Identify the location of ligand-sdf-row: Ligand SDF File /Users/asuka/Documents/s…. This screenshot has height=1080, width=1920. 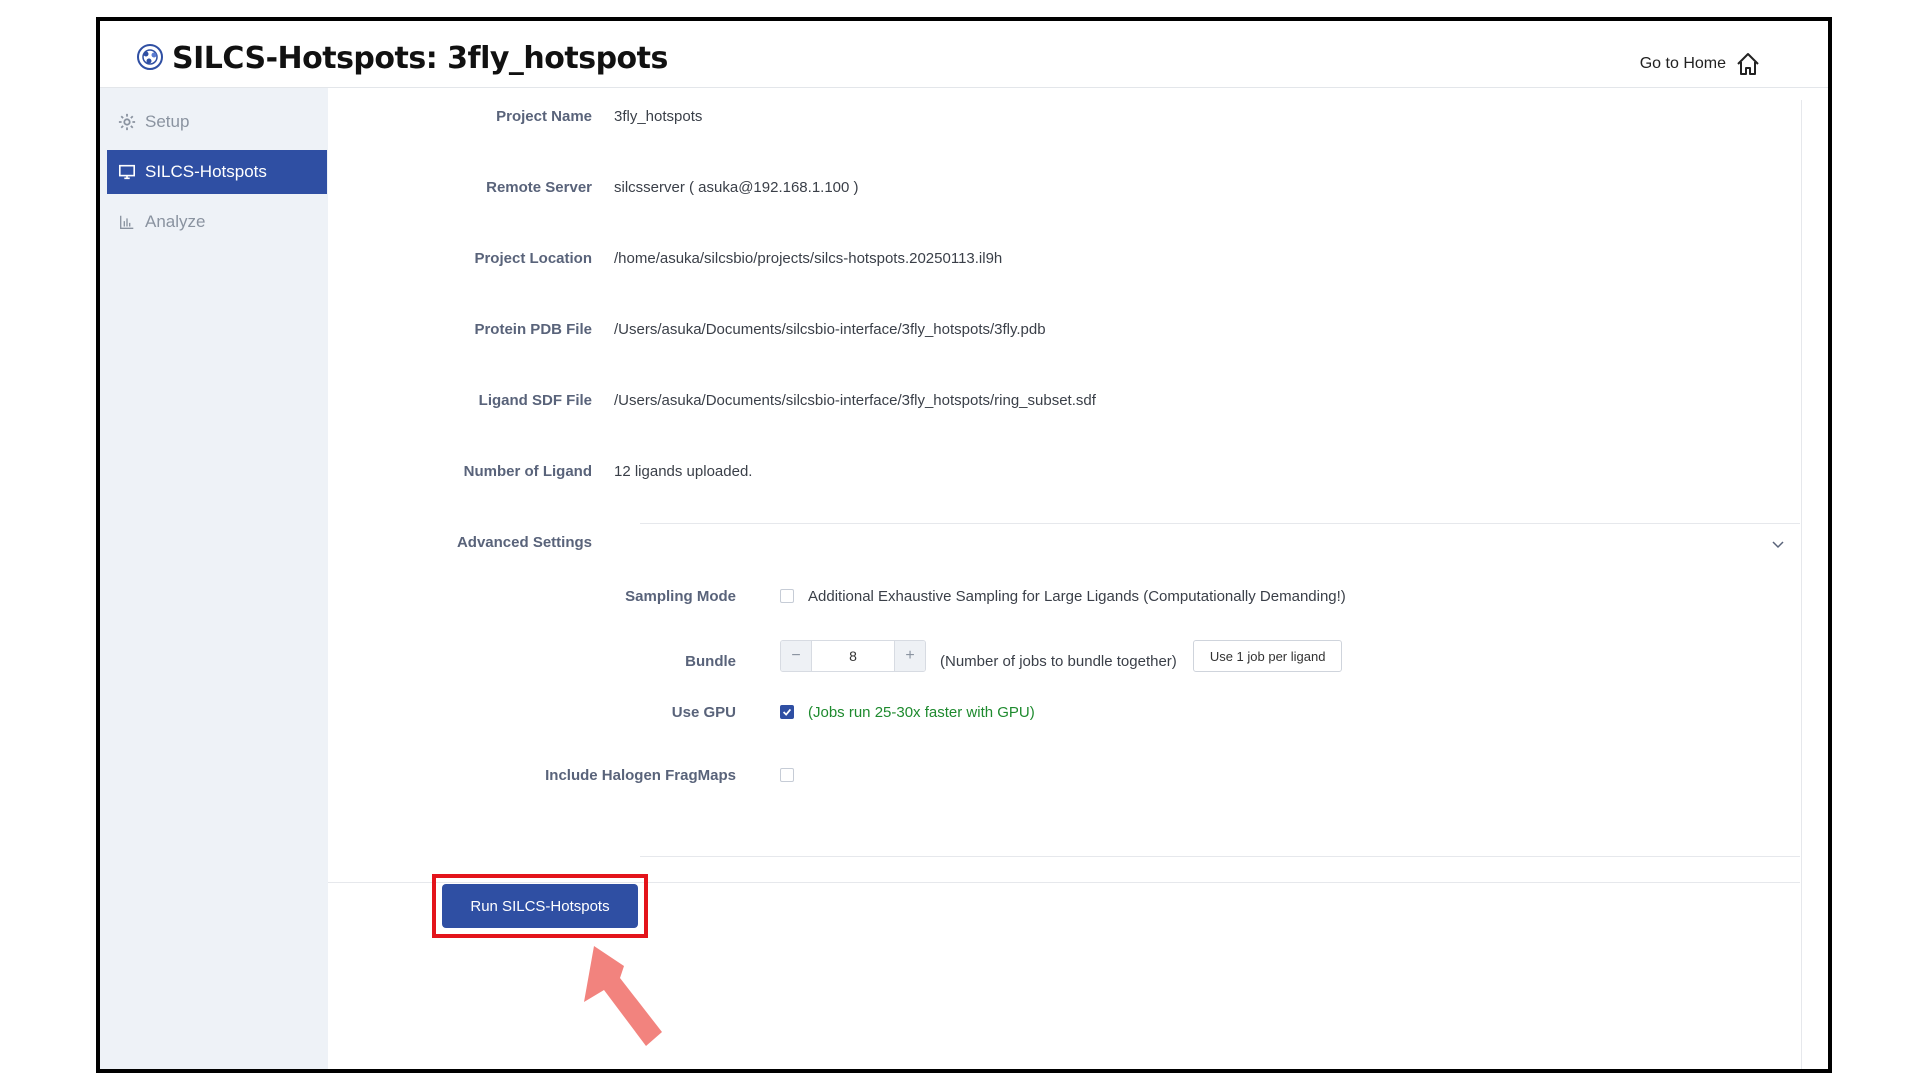
(712, 400).